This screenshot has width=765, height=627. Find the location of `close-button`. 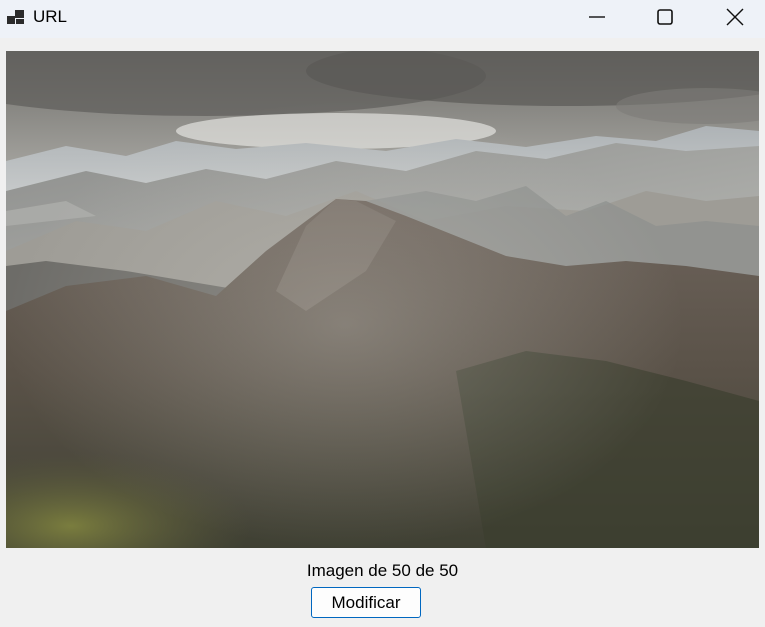

close-button is located at coordinates (734, 17).